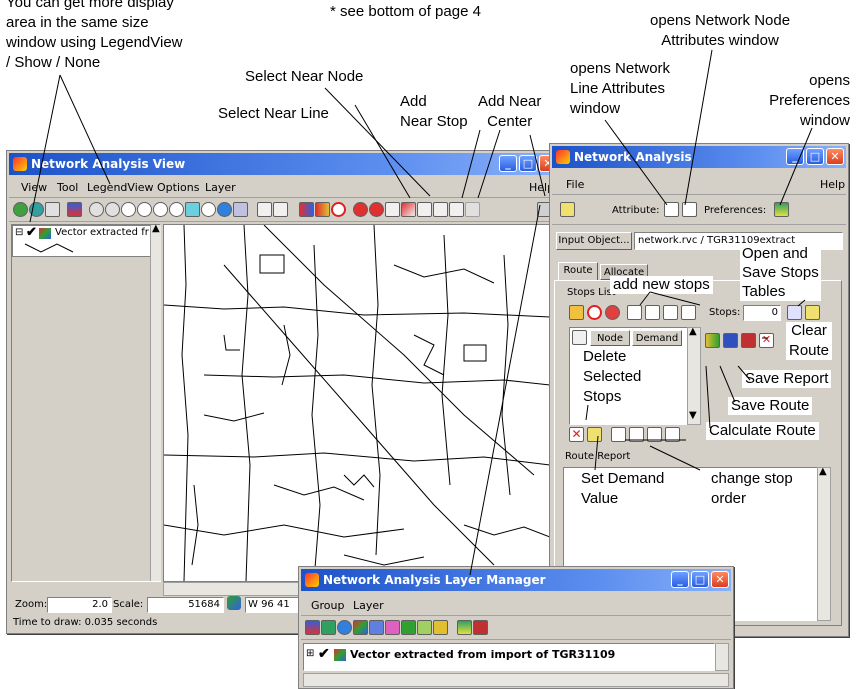  Describe the element at coordinates (310, 653) in the screenshot. I see `expand-icon: ⊞` at that location.